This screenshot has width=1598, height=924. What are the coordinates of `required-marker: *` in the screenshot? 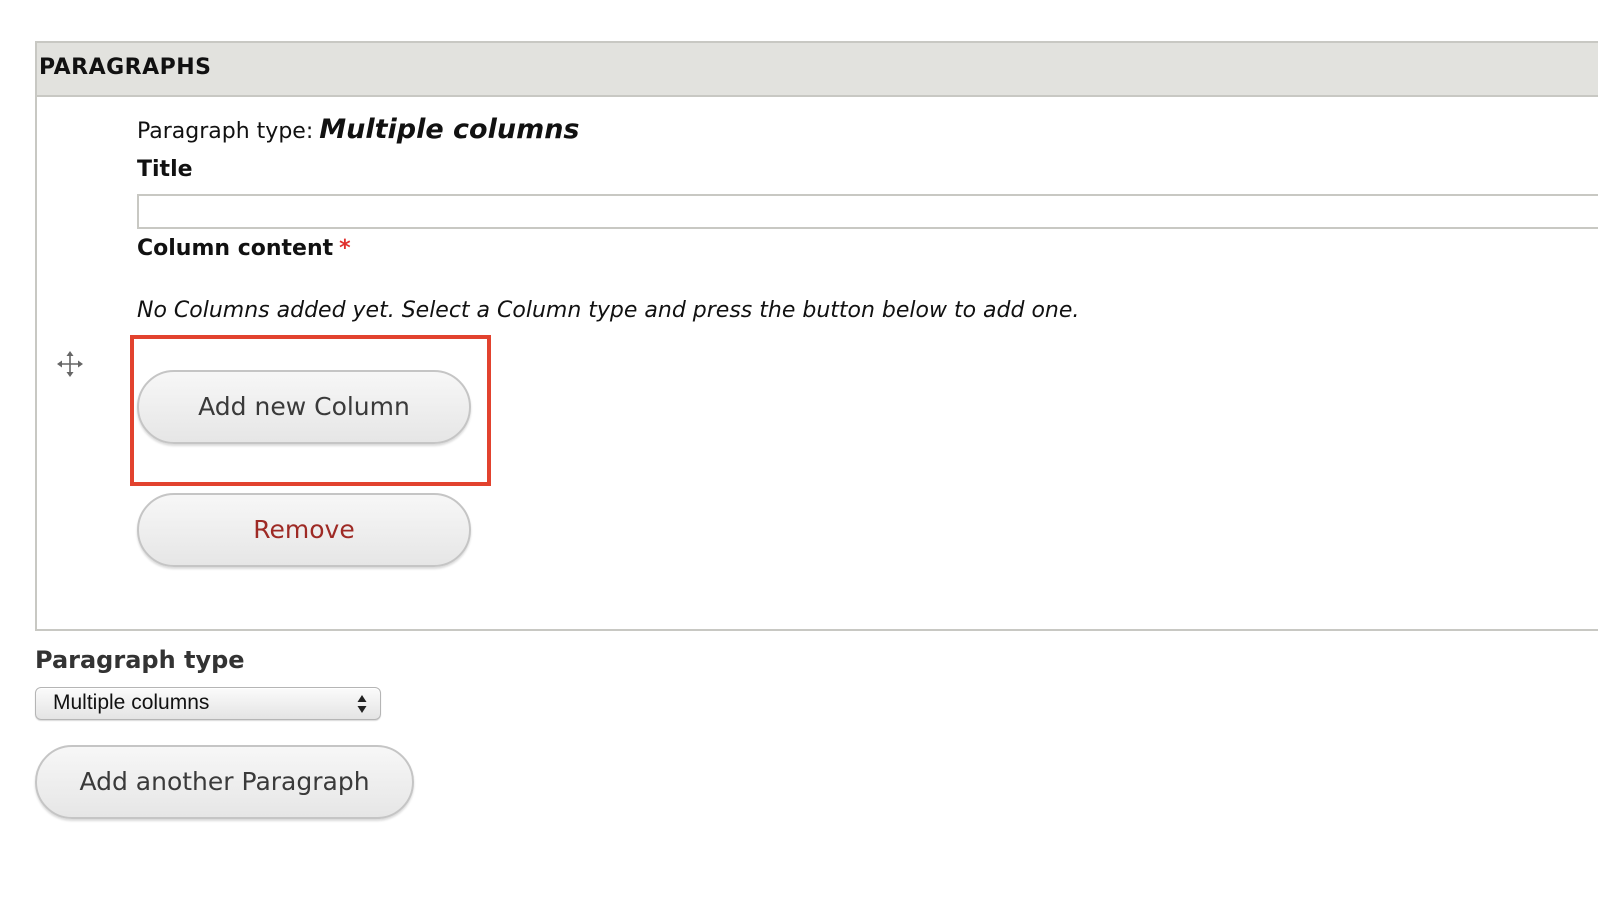 It's located at (345, 248).